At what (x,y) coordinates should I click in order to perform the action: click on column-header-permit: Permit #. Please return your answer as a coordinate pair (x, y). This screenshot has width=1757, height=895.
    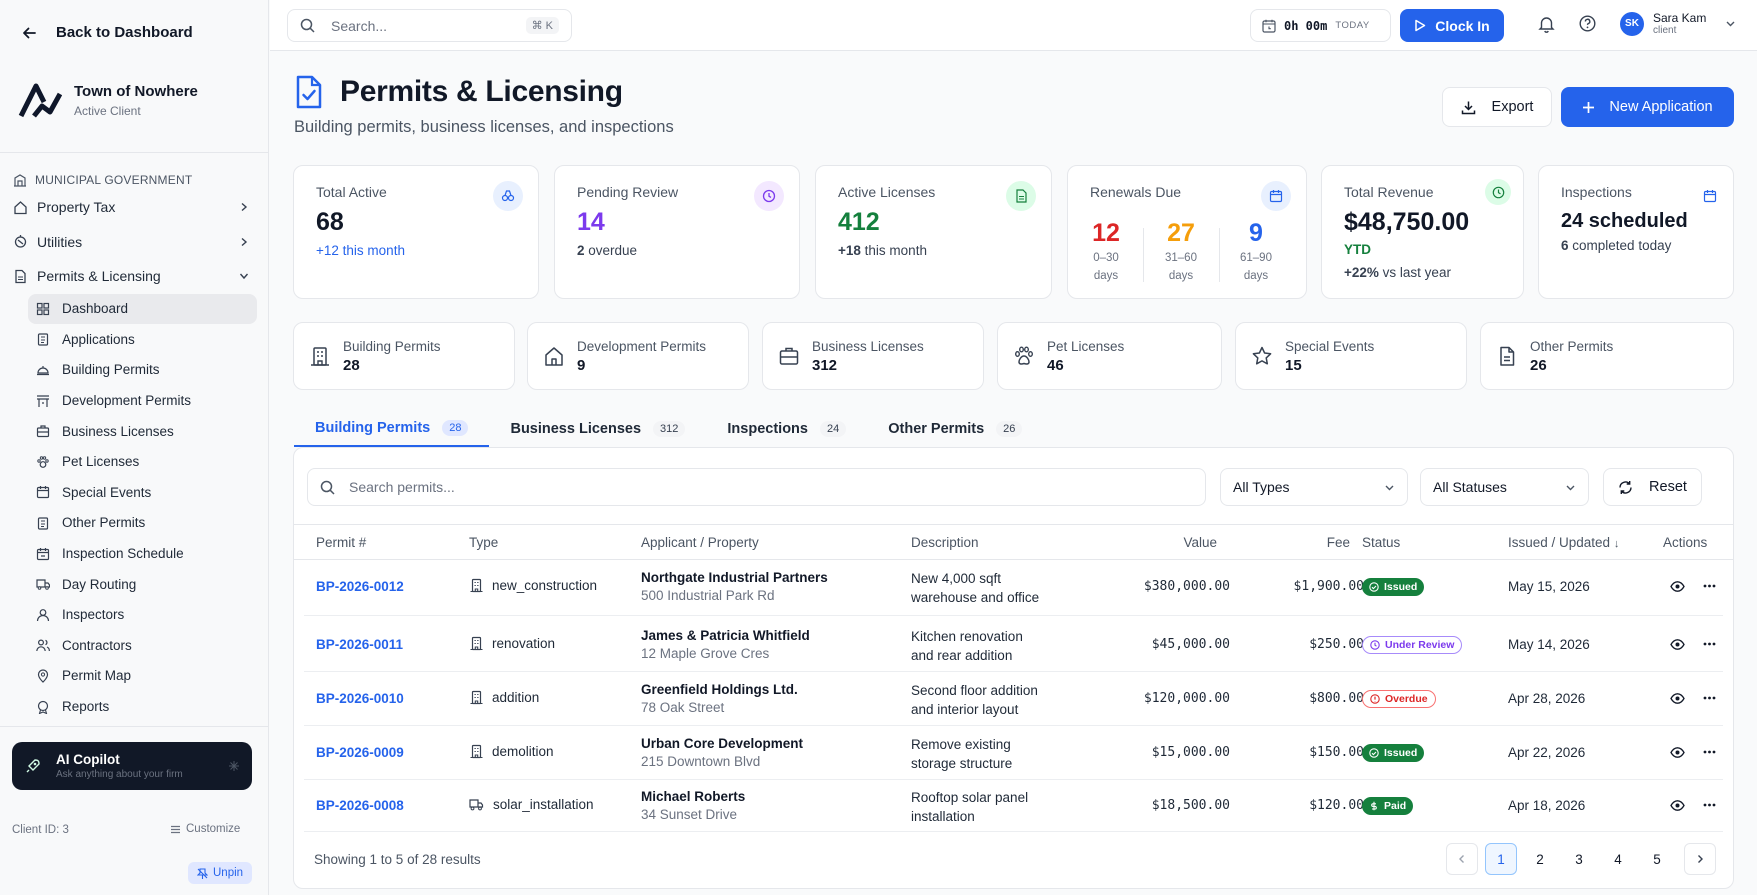
    Looking at the image, I should click on (341, 542).